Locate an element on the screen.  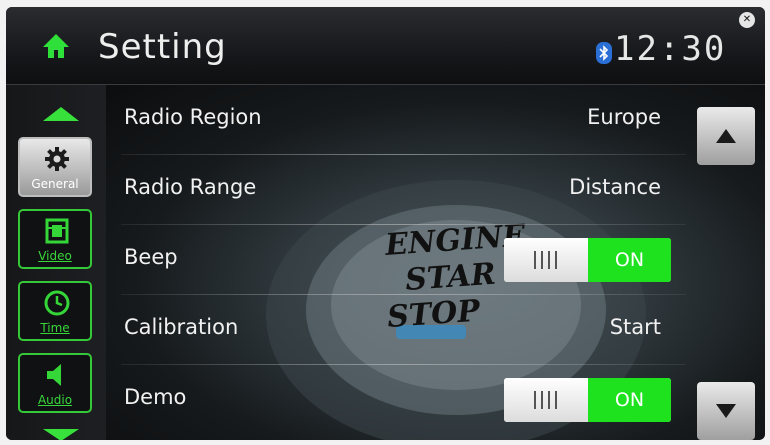
sidebar-item-video: Video is located at coordinates (55, 239).